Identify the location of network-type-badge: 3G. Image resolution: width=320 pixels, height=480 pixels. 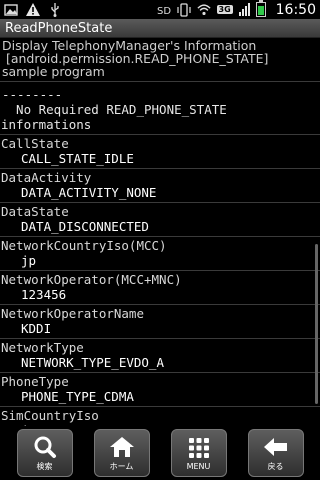
(224, 9).